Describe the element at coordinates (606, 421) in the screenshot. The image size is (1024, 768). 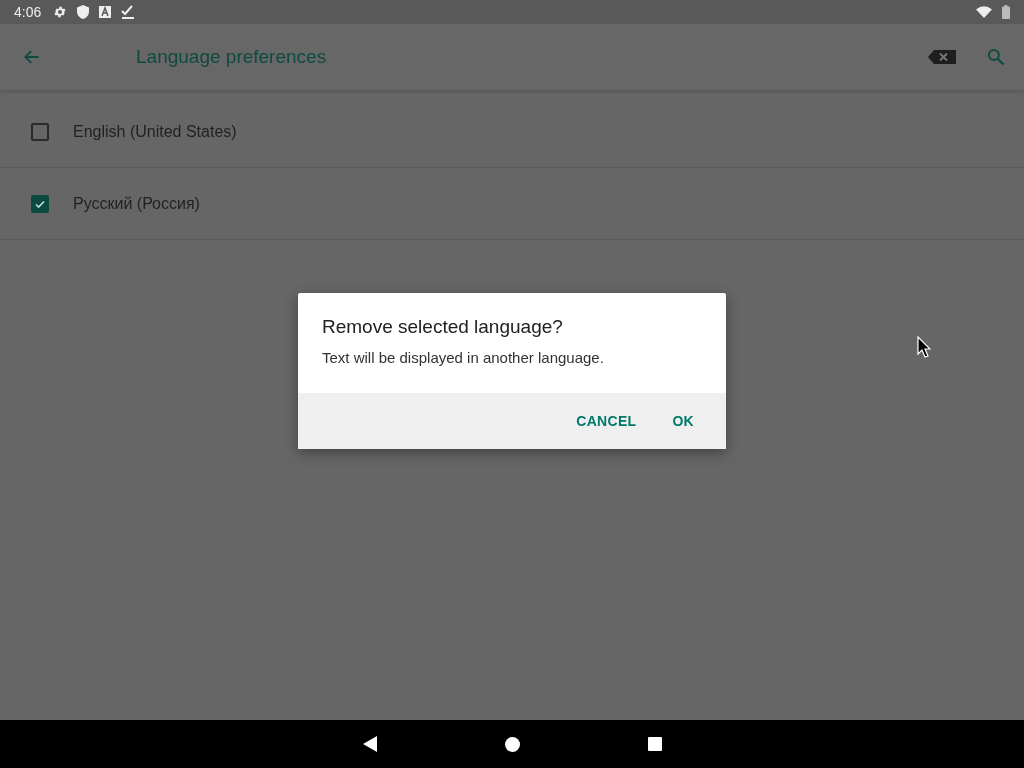
I see `dialog-button: CANCEL` at that location.